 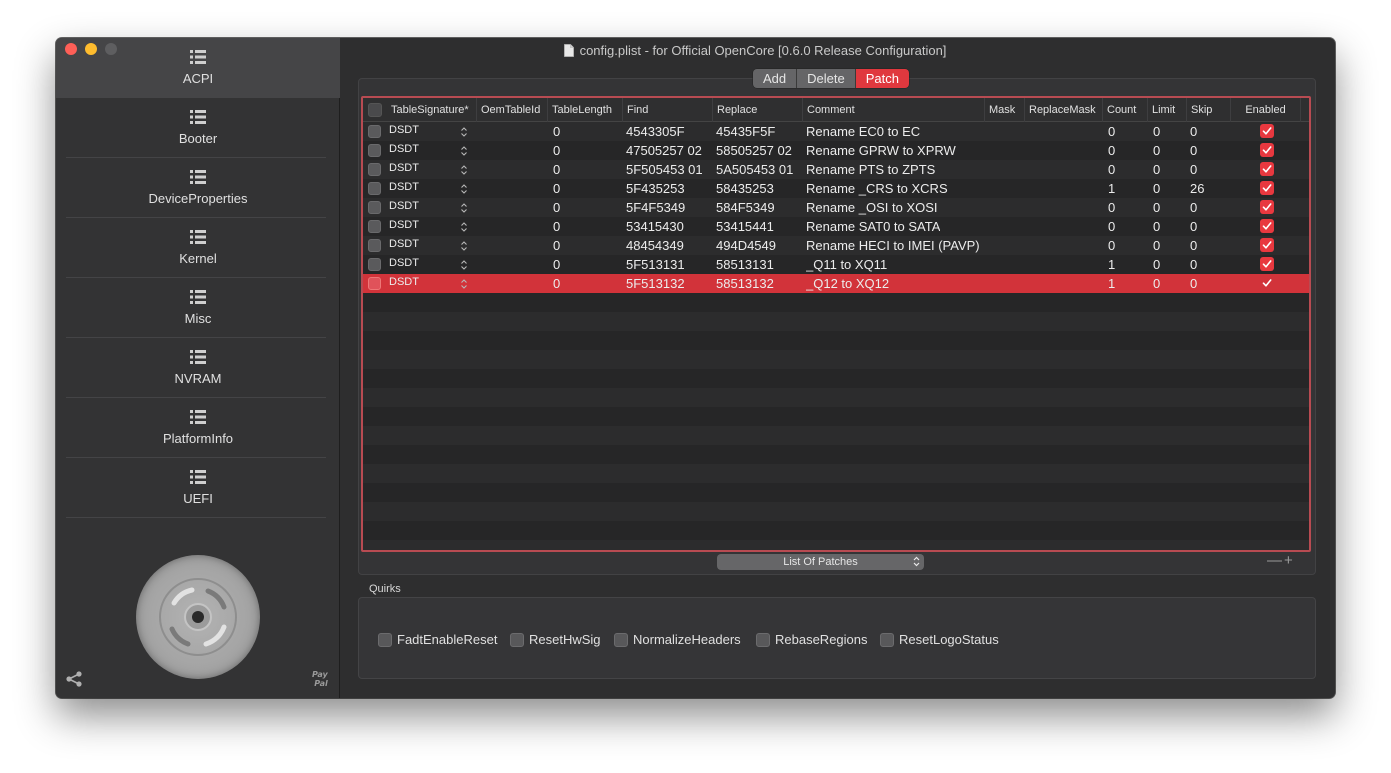 I want to click on sidebar-item-uefi: UEFI, so click(x=198, y=488).